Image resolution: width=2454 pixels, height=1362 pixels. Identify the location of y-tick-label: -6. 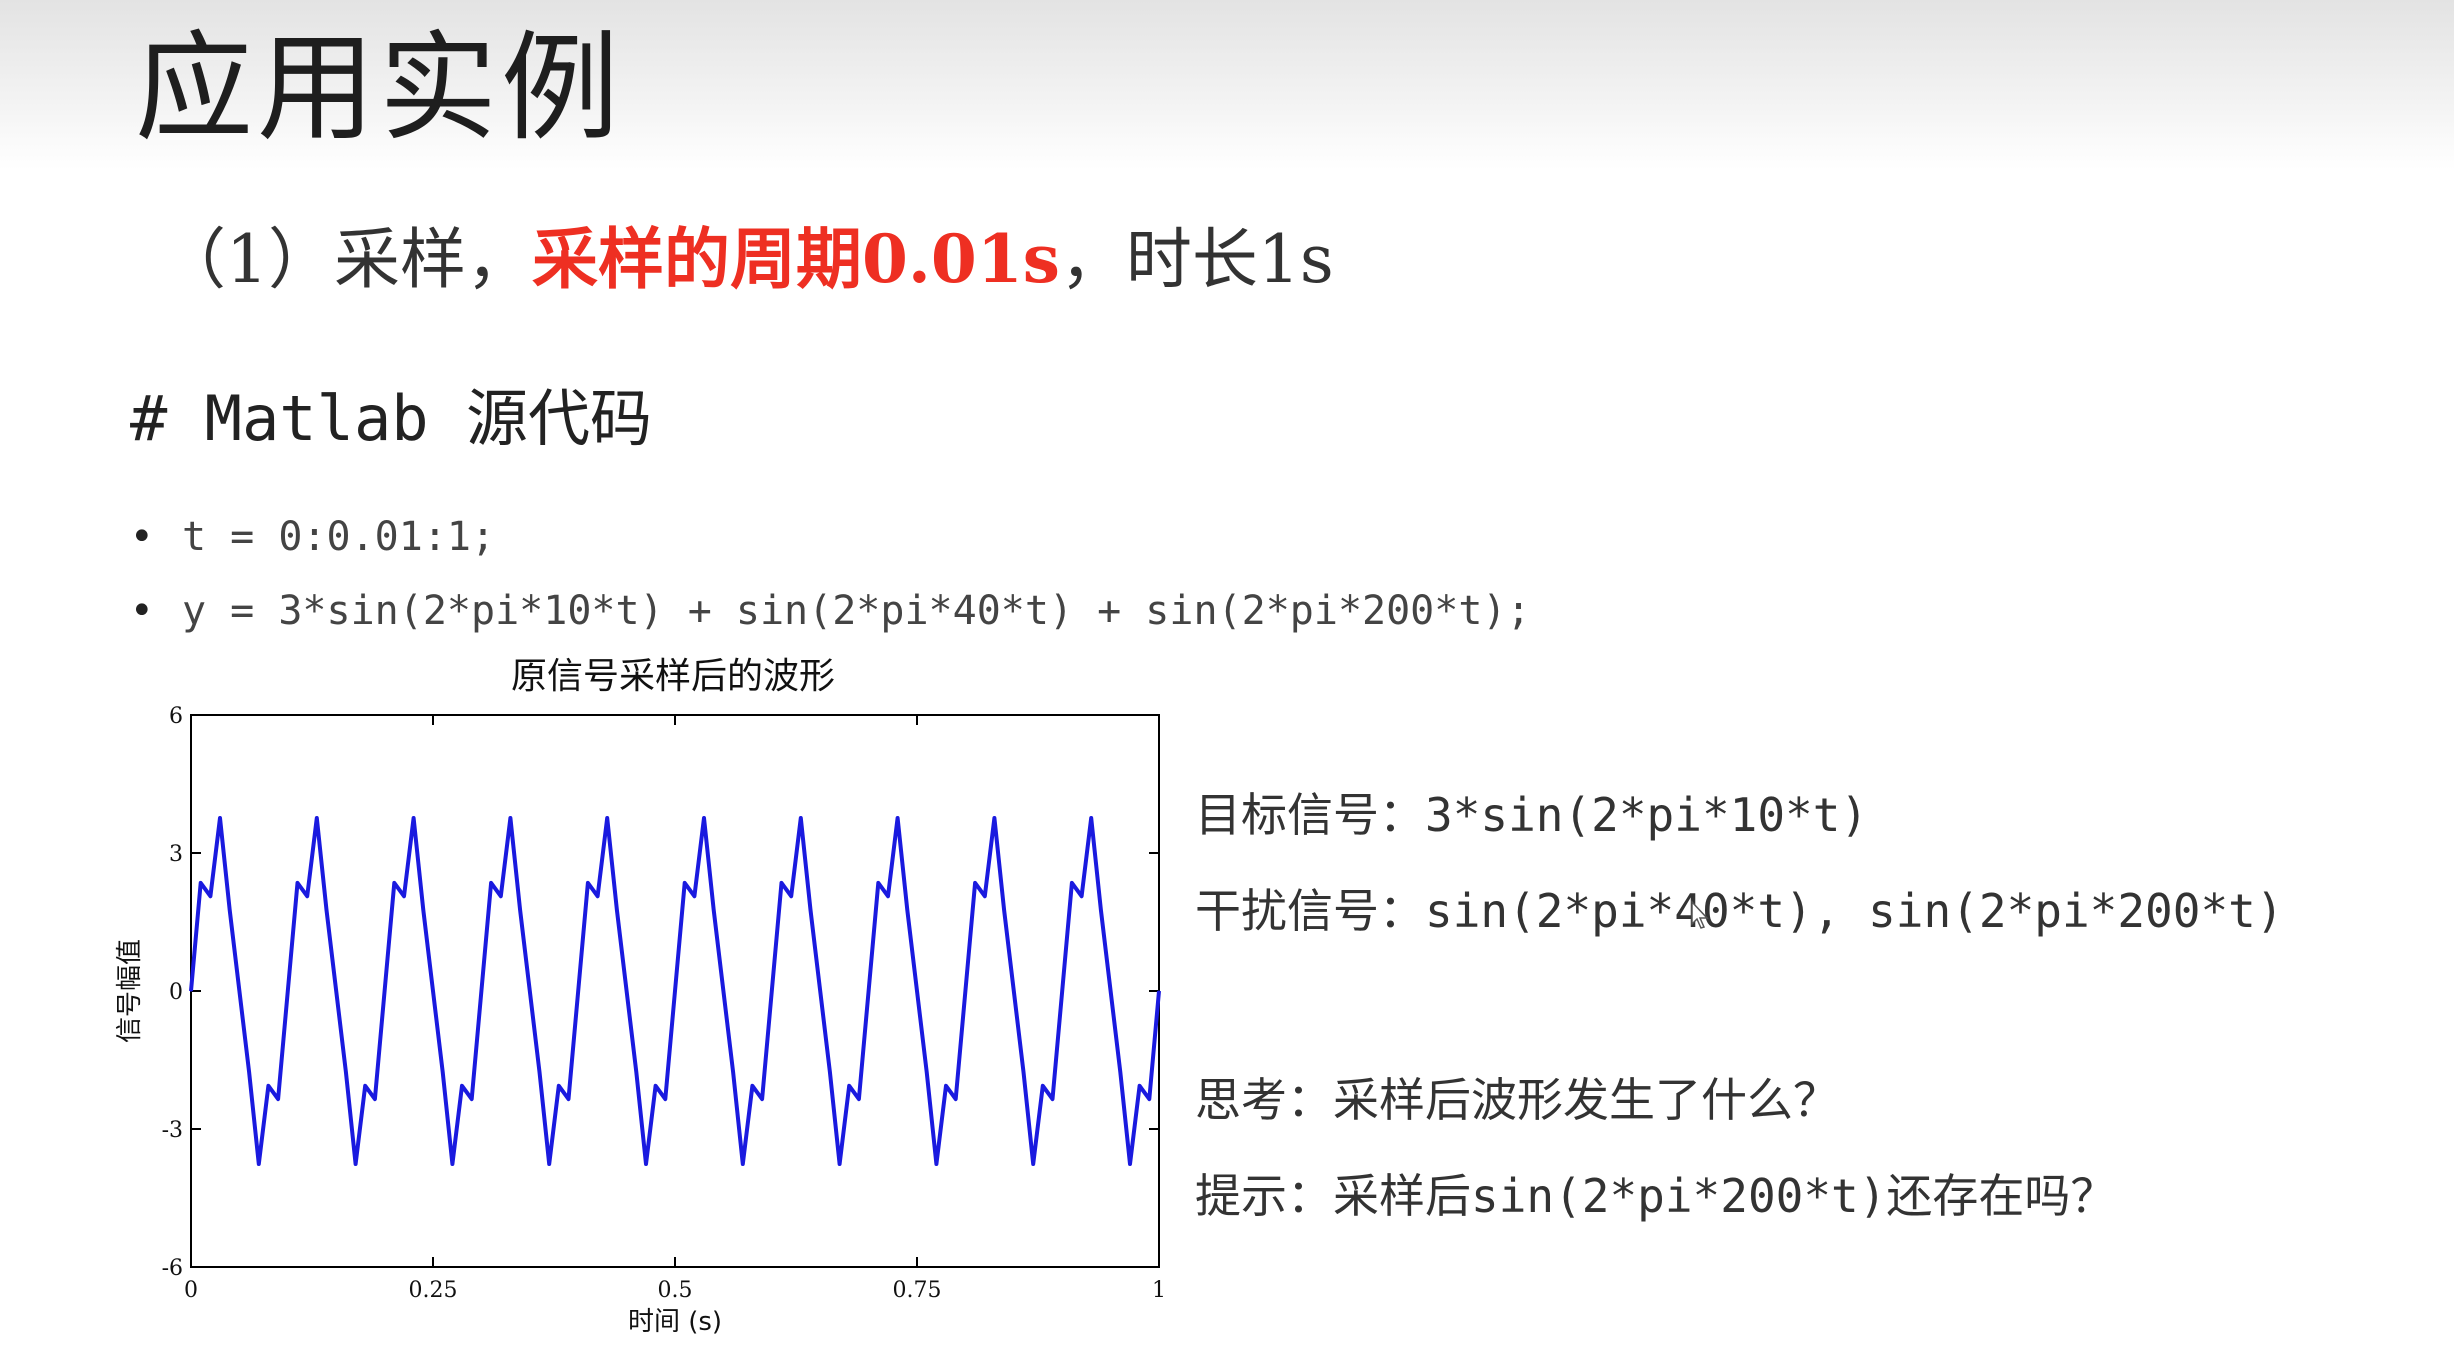
(172, 1268).